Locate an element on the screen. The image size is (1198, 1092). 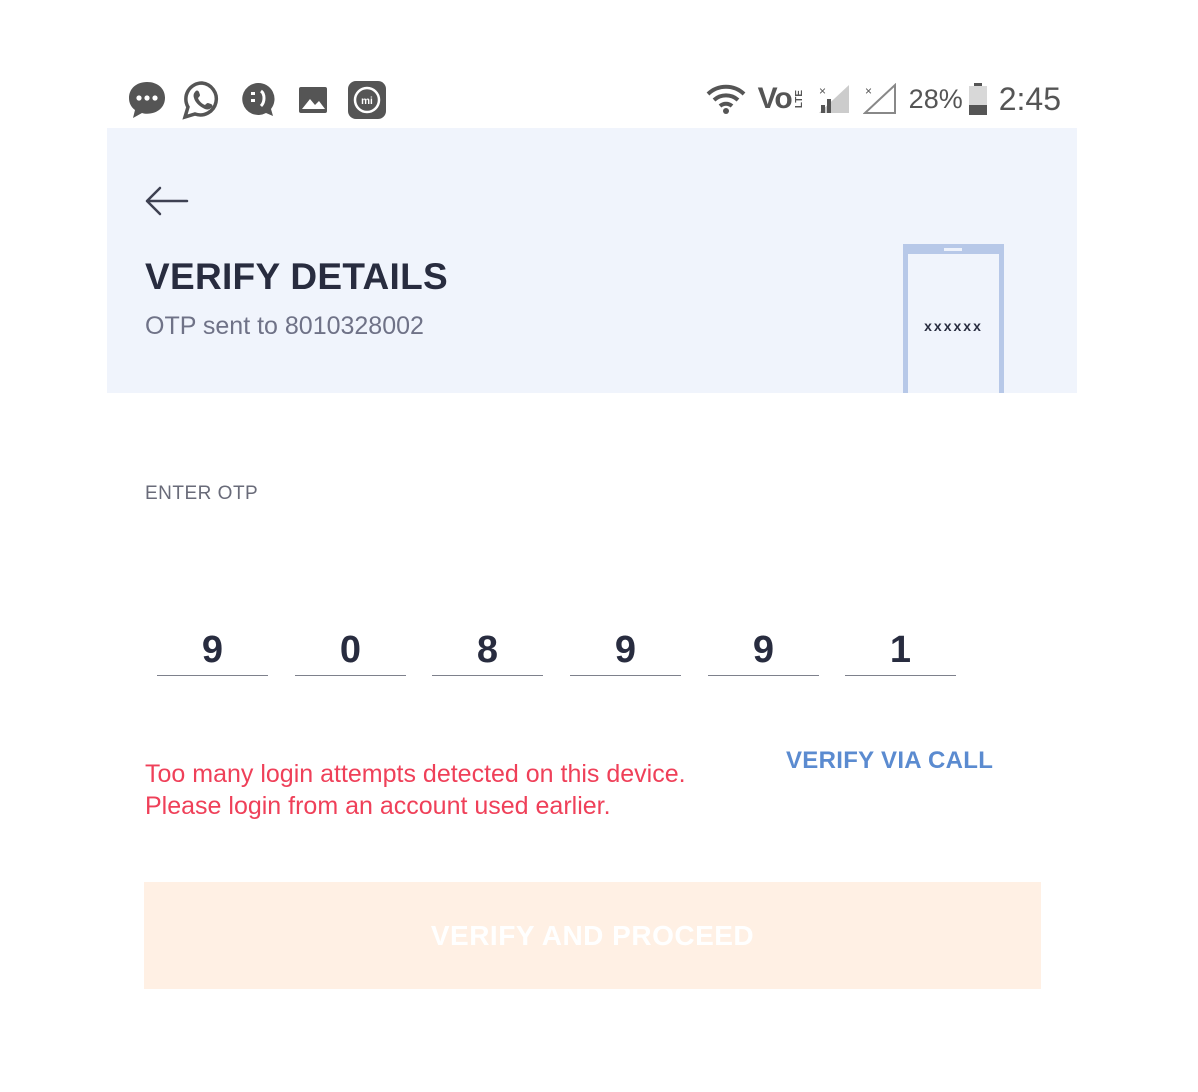
otp-digit-5: 9 is located at coordinates (763, 650).